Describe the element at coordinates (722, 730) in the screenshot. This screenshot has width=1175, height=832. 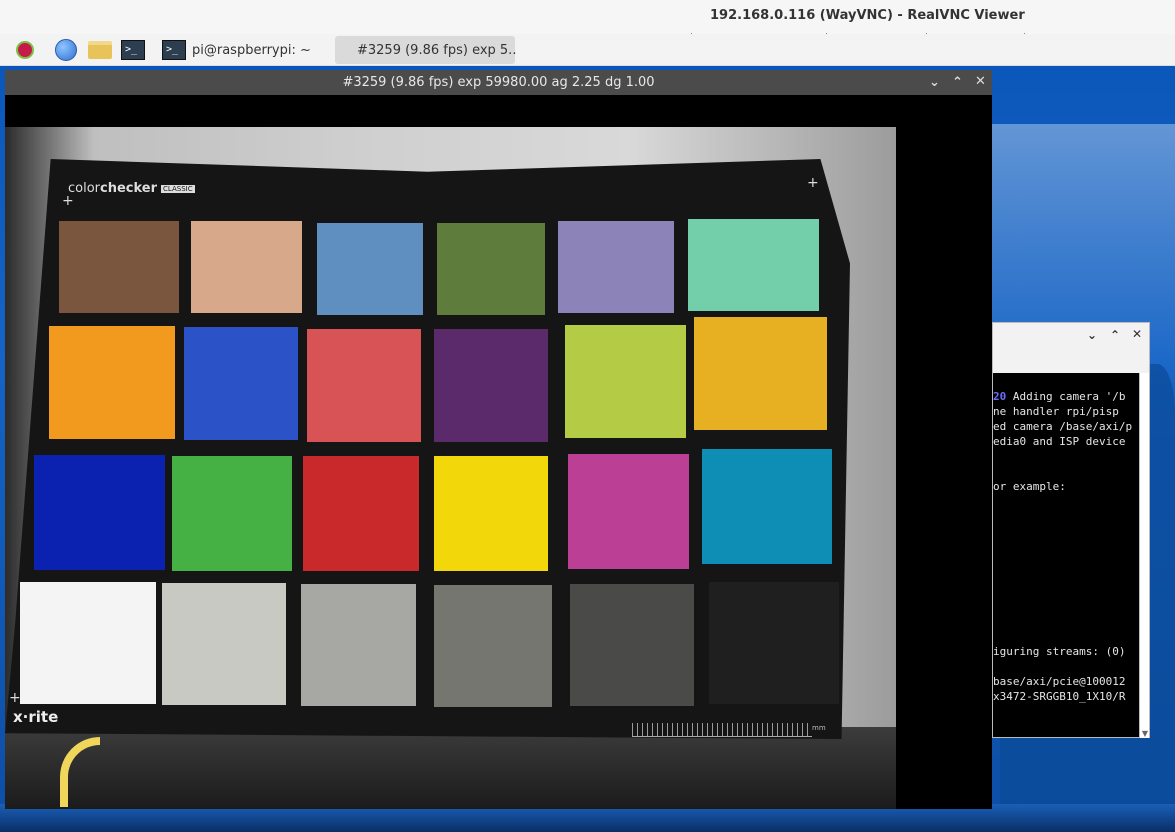
I see `scale-ruler` at that location.